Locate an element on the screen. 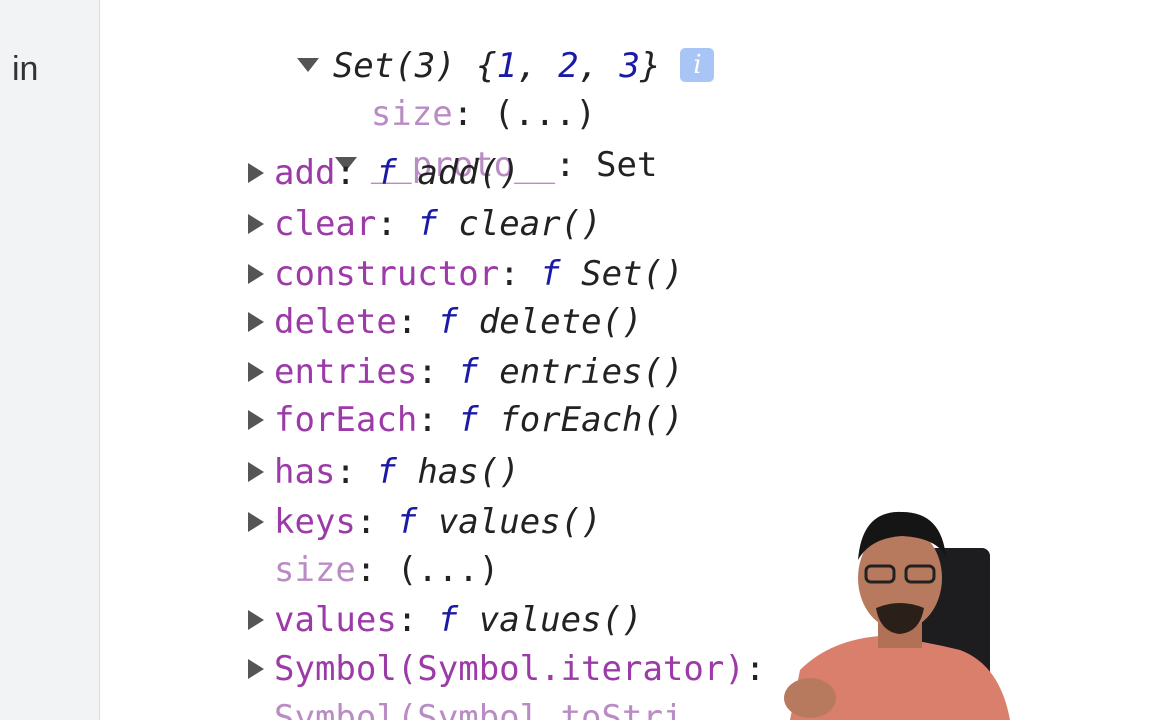  proto-item-value: forEach() is located at coordinates (591, 420).